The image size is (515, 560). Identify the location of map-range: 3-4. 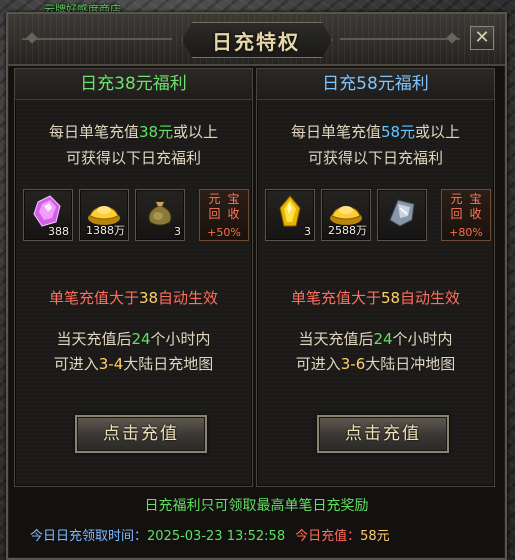
(111, 364).